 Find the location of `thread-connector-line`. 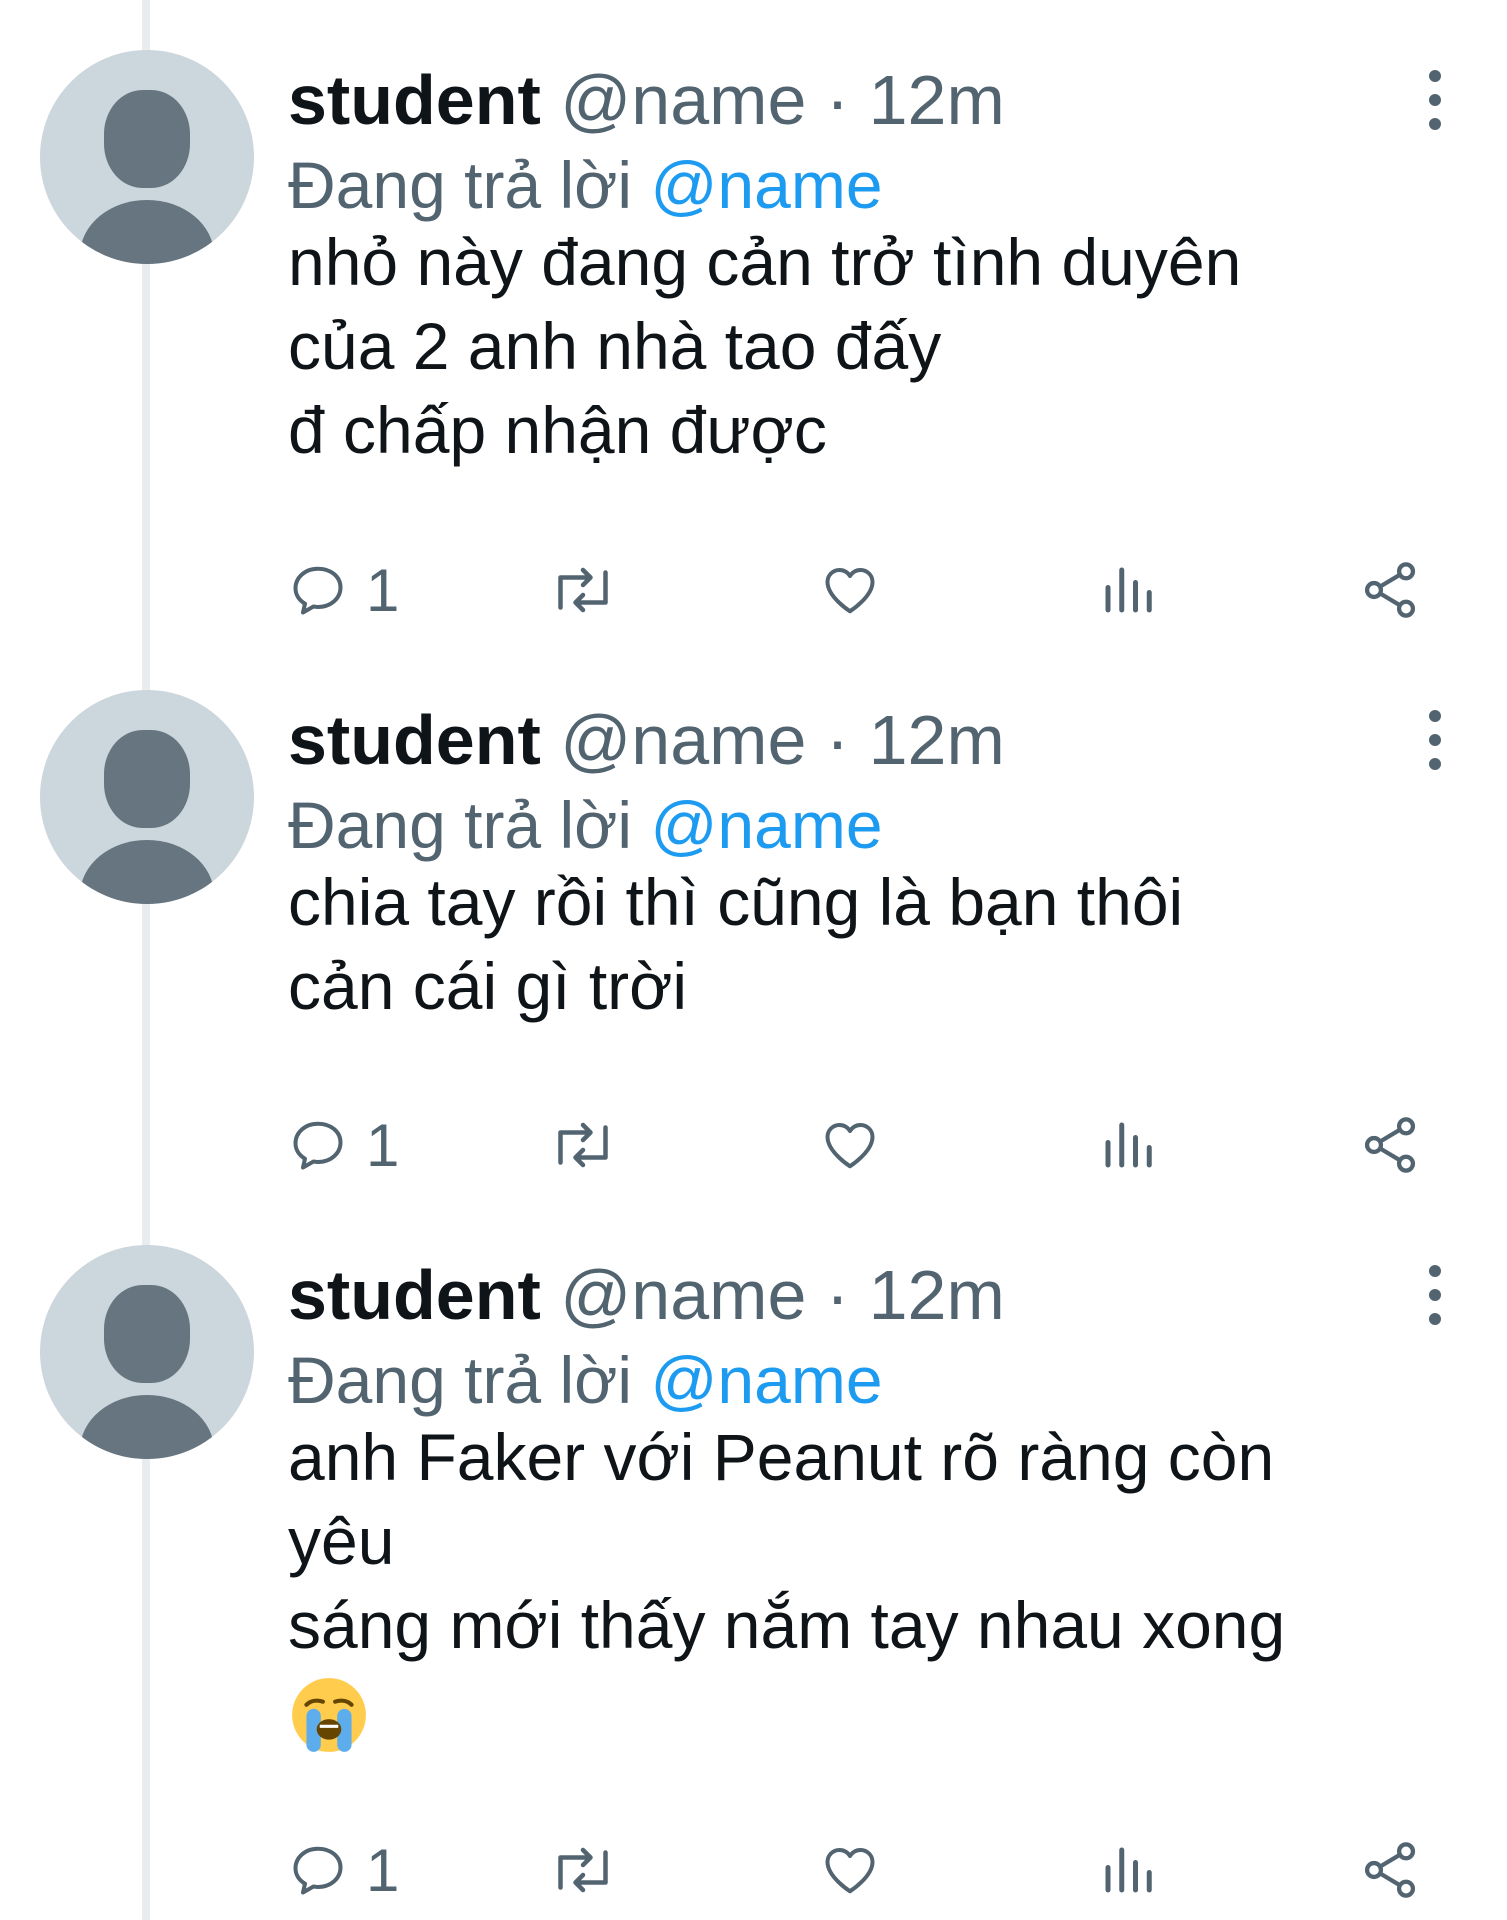

thread-connector-line is located at coordinates (146, 960).